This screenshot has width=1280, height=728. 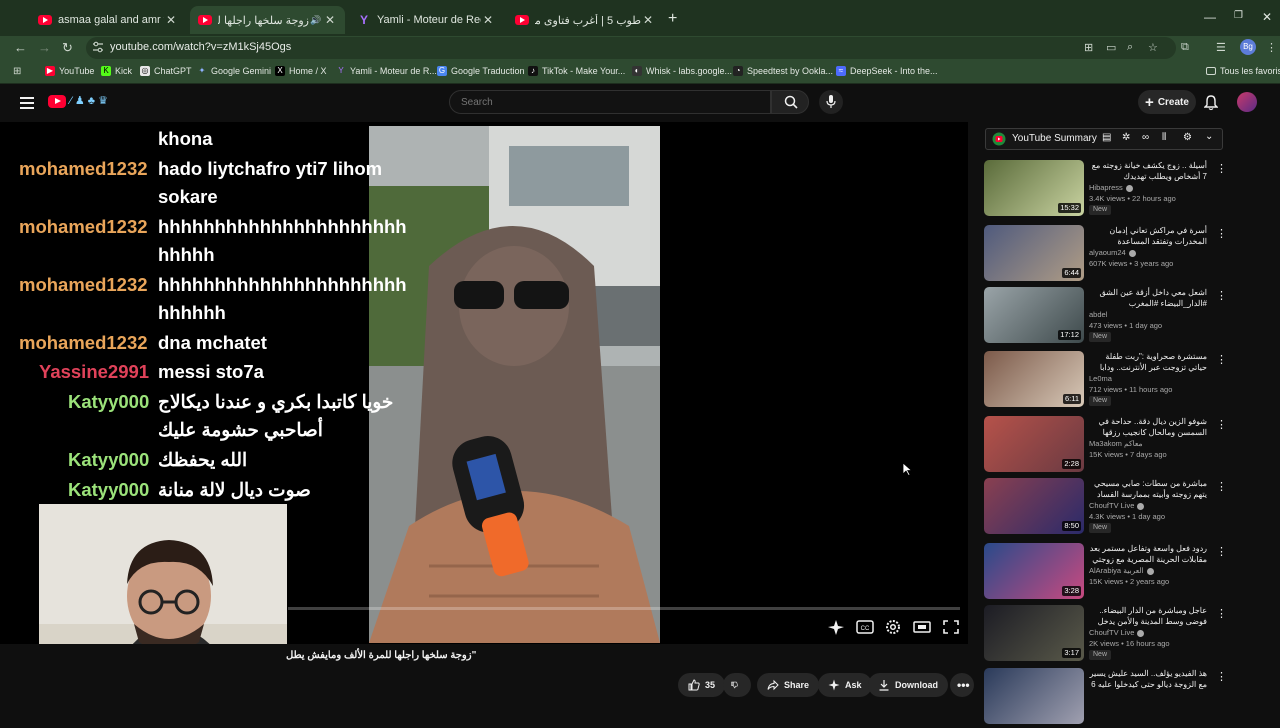 What do you see at coordinates (267, 20) in the screenshot?
I see `browser-tab-active: زوجة سلخها راجلها للمرة الألف 🔊 ✕` at bounding box center [267, 20].